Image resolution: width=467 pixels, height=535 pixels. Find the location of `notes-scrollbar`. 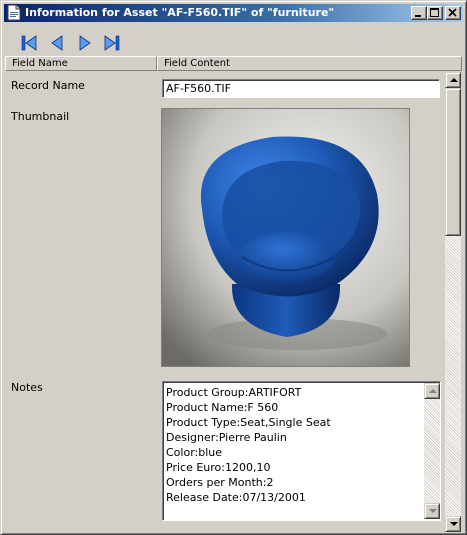

notes-scrollbar is located at coordinates (432, 451).